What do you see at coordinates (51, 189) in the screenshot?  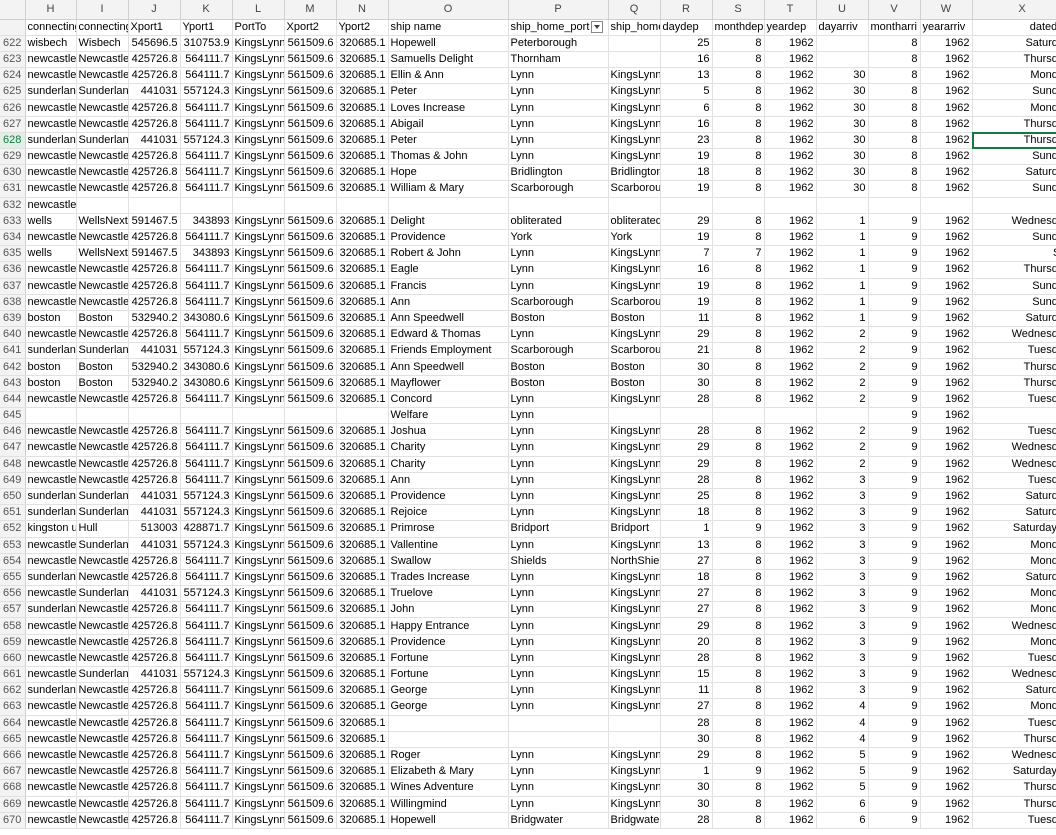 I see `data-cell: newcastle` at bounding box center [51, 189].